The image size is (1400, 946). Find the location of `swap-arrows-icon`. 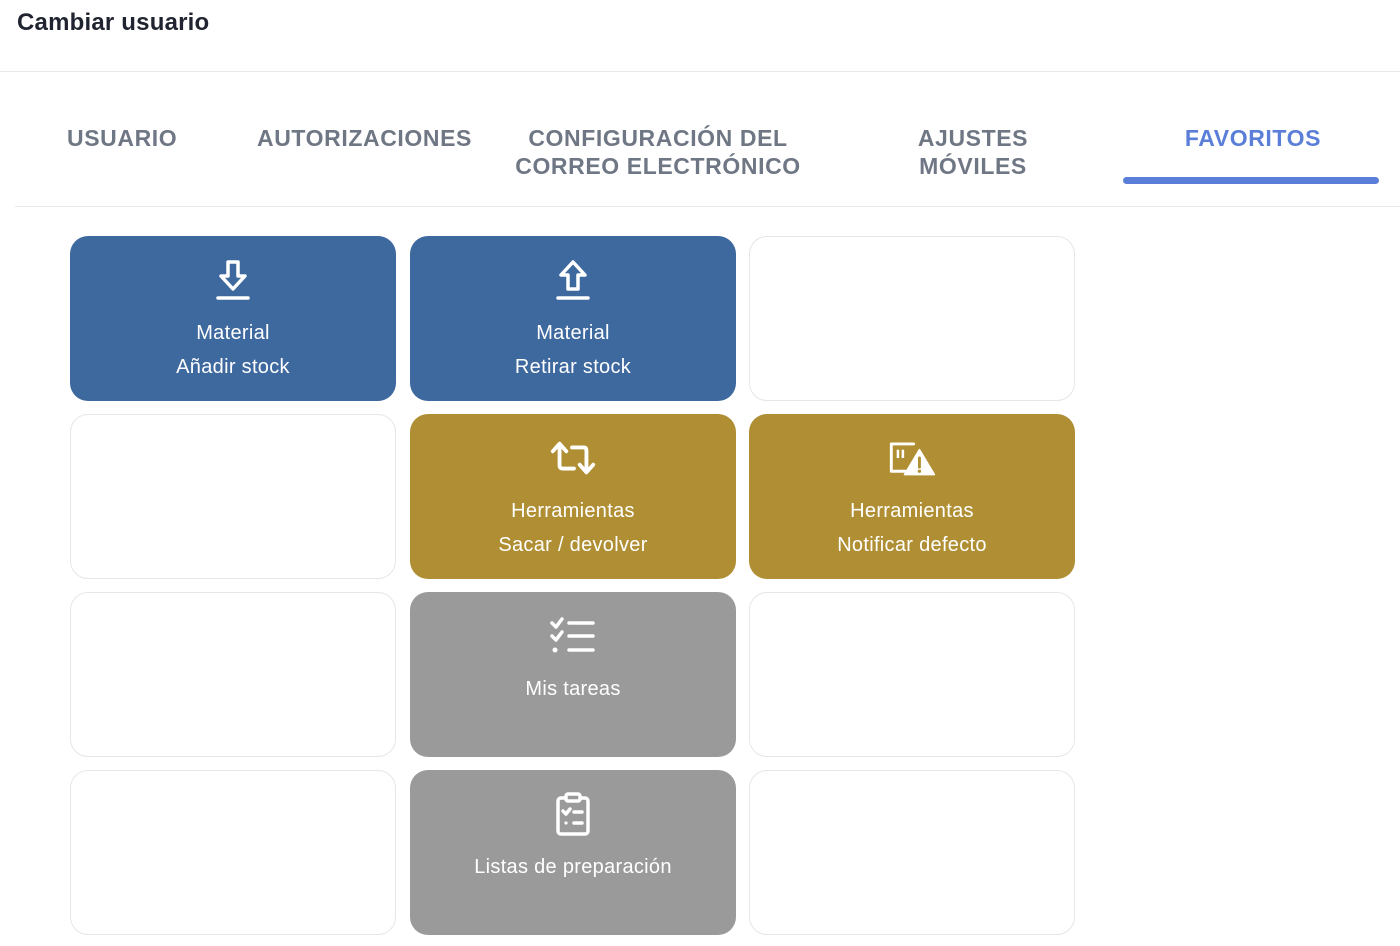

swap-arrows-icon is located at coordinates (573, 458).